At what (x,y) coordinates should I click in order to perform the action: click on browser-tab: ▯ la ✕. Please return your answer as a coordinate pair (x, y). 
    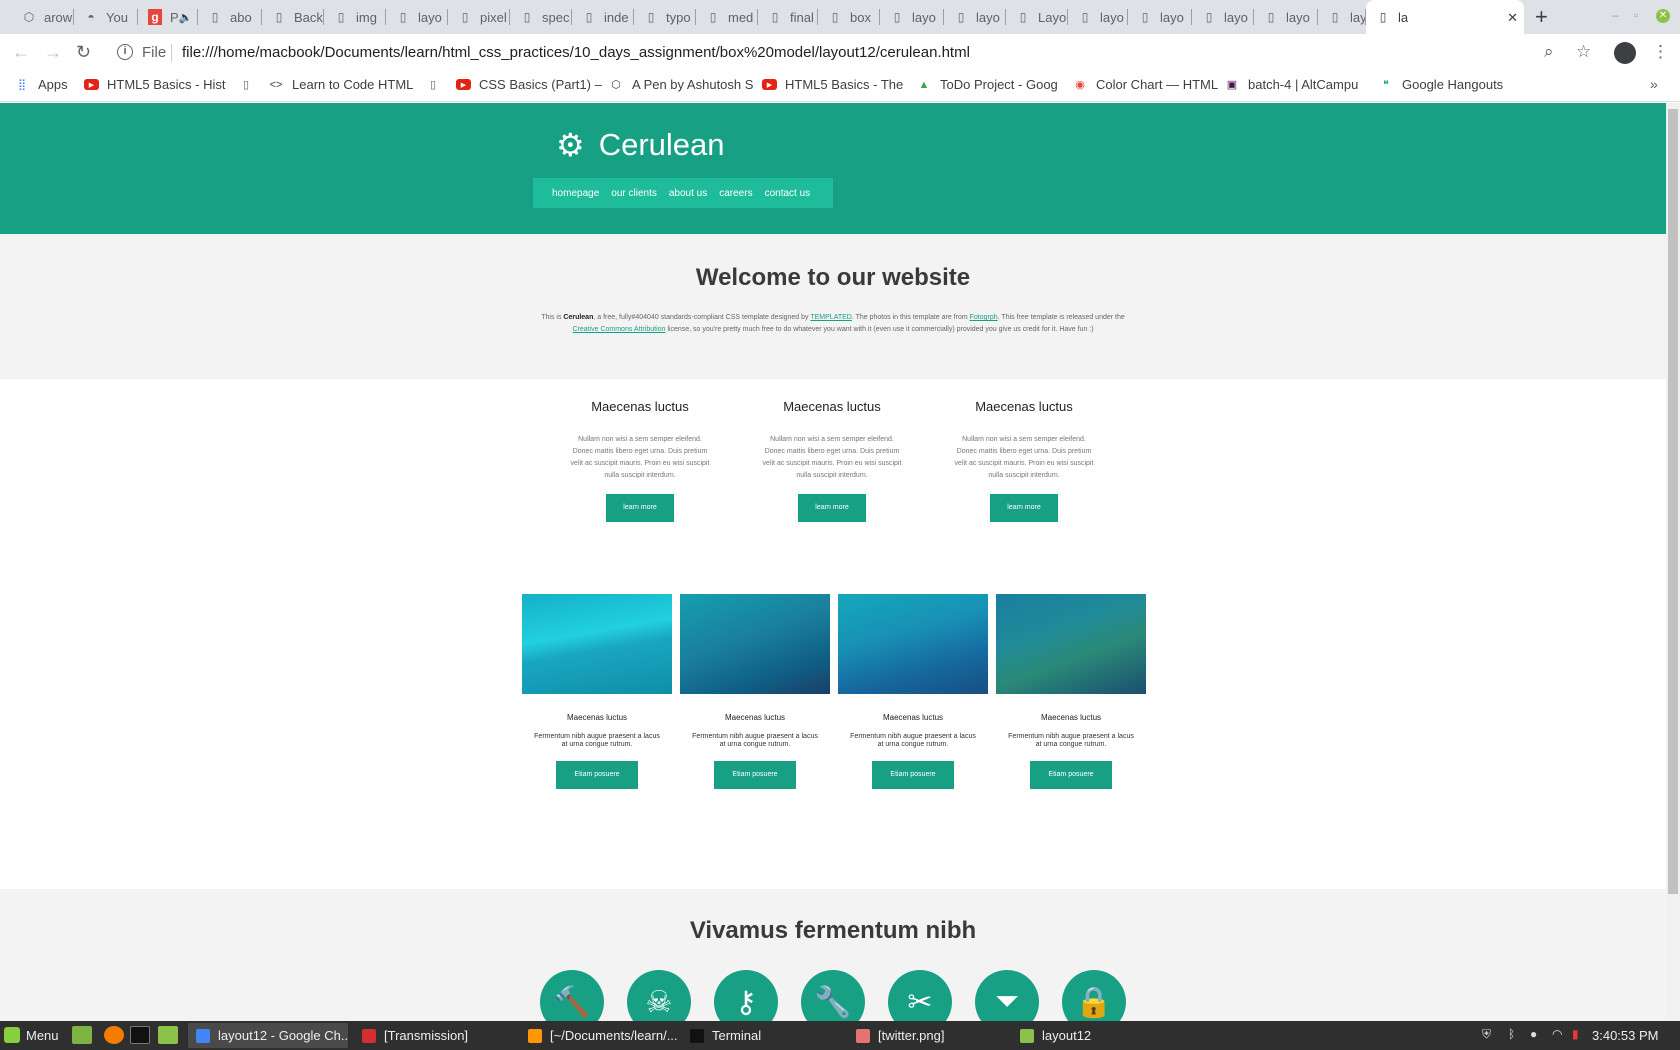
    Looking at the image, I should click on (1445, 17).